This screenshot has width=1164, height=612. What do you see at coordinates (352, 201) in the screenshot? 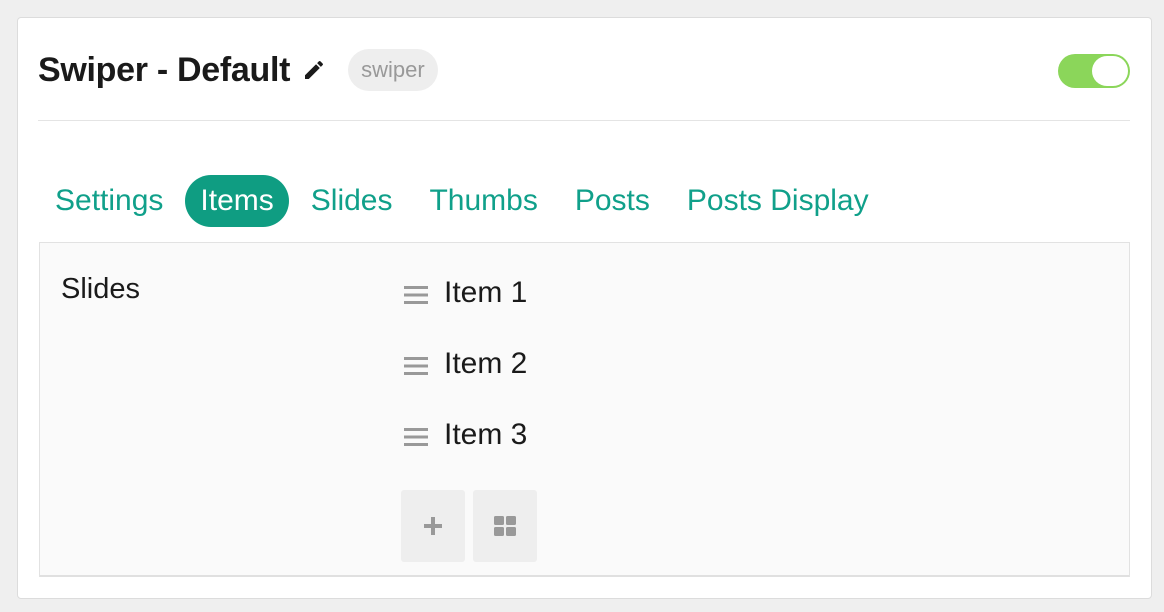
I see `tab-slides: Slides` at bounding box center [352, 201].